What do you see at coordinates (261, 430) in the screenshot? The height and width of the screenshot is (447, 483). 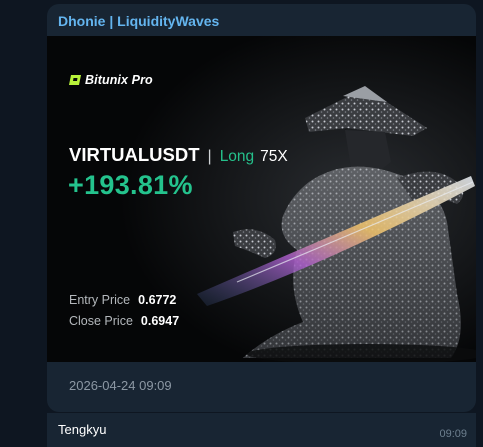 I see `reply-message-bubble: Tengkyu 09:09` at bounding box center [261, 430].